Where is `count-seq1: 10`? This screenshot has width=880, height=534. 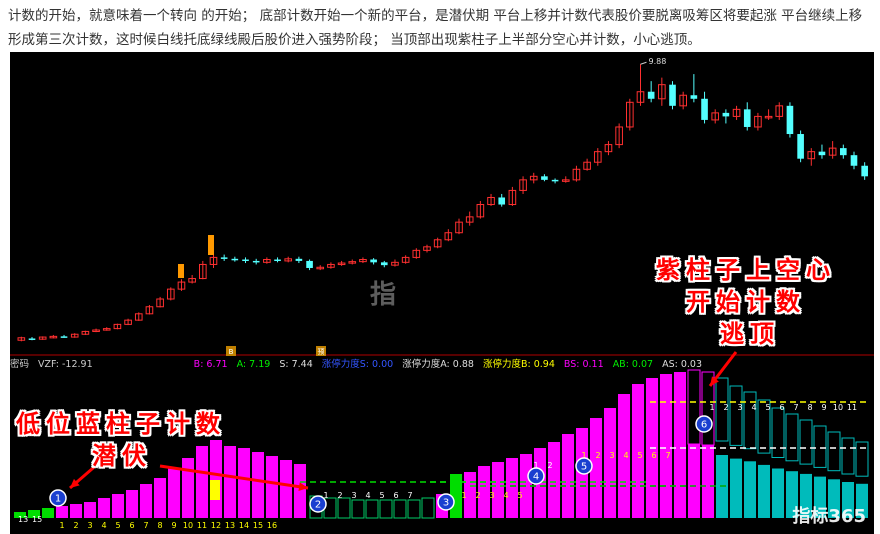 count-seq1: 10 is located at coordinates (188, 525).